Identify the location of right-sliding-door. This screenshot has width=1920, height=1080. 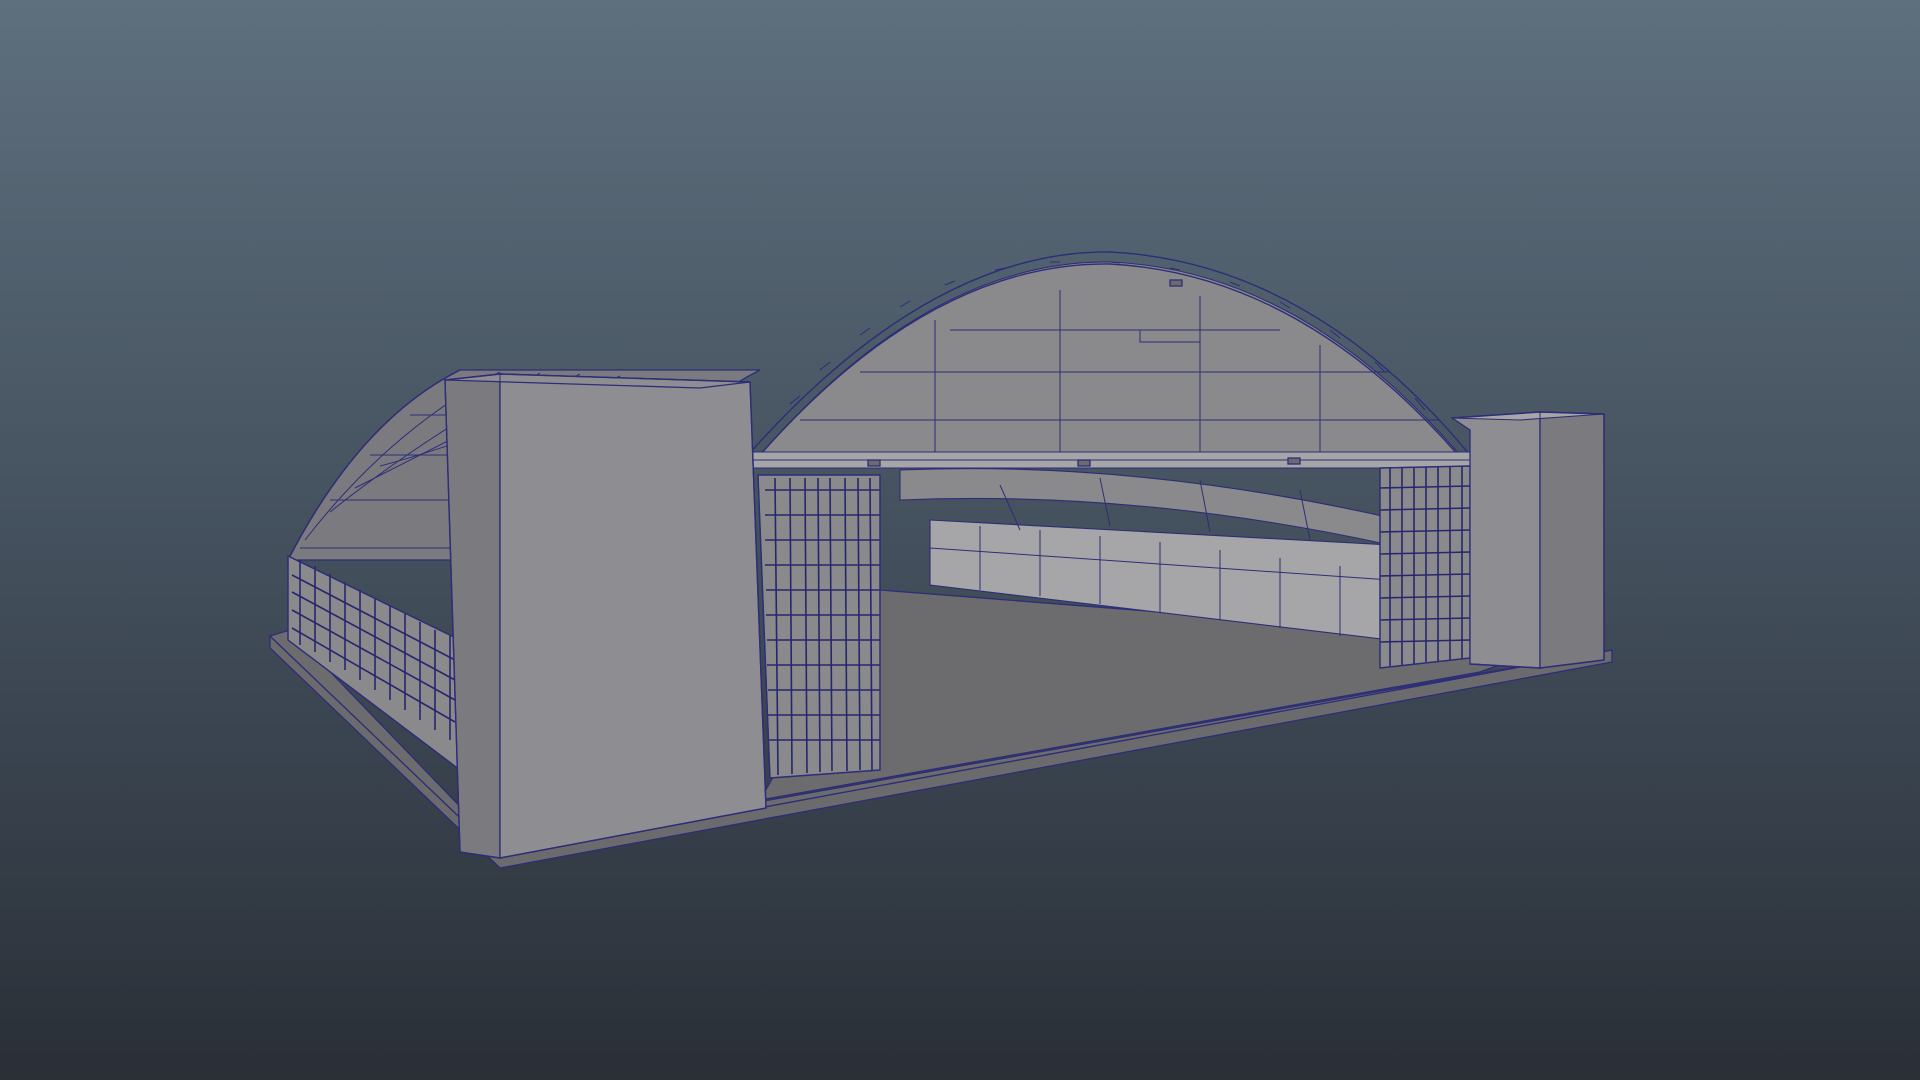
(1425, 567).